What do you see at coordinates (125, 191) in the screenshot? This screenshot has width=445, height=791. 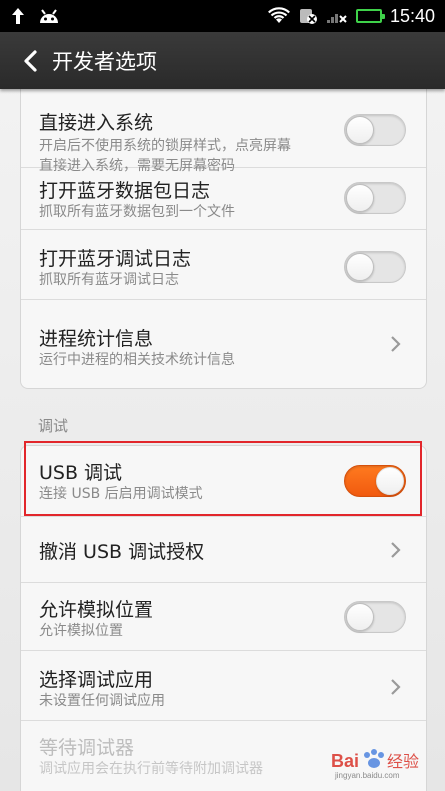 I see `setting-title: 打开蓝牙数据包日志` at bounding box center [125, 191].